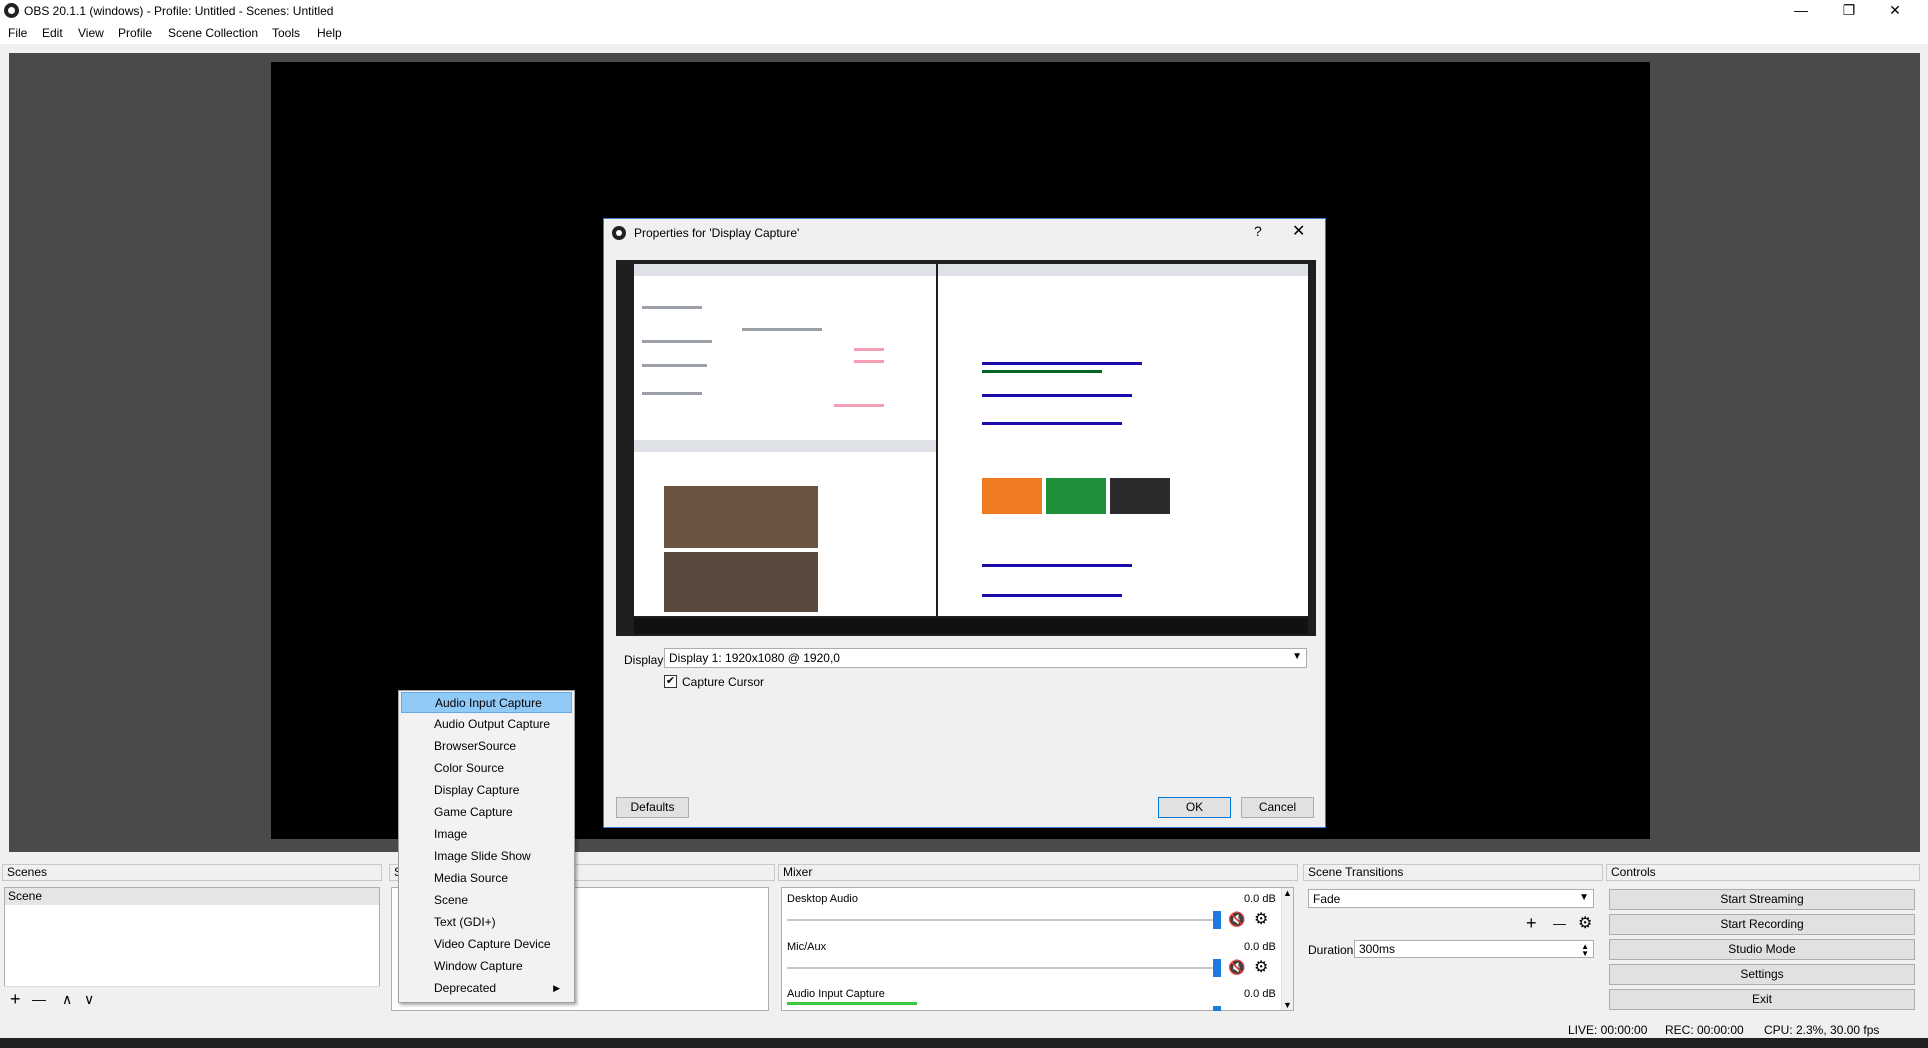 The height and width of the screenshot is (1048, 1928). I want to click on duration-value: 300ms, so click(1377, 949).